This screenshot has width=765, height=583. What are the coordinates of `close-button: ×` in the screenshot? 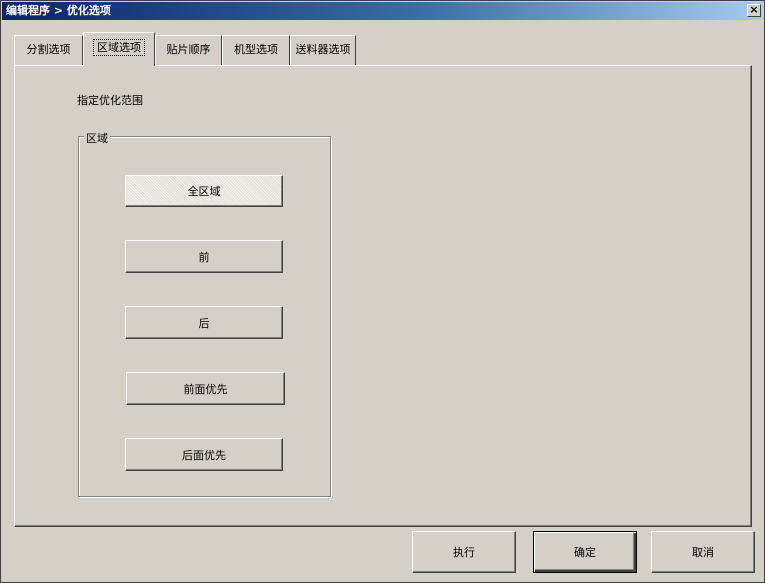 It's located at (754, 10).